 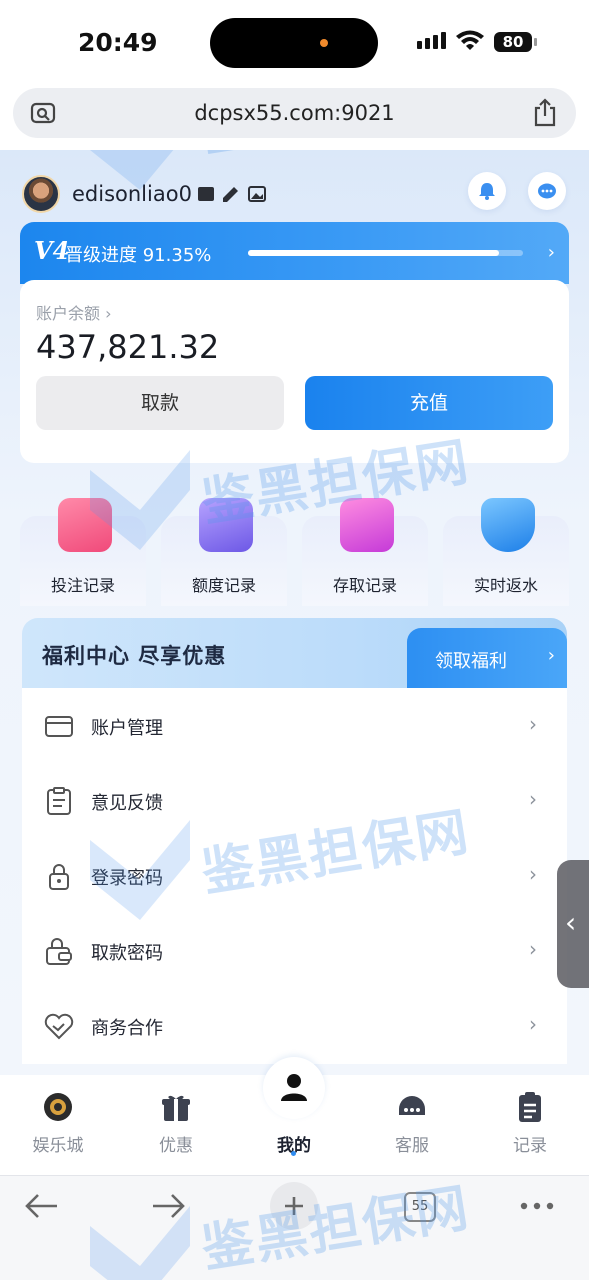 What do you see at coordinates (59, 1026) in the screenshot?
I see `handshake-heart-icon` at bounding box center [59, 1026].